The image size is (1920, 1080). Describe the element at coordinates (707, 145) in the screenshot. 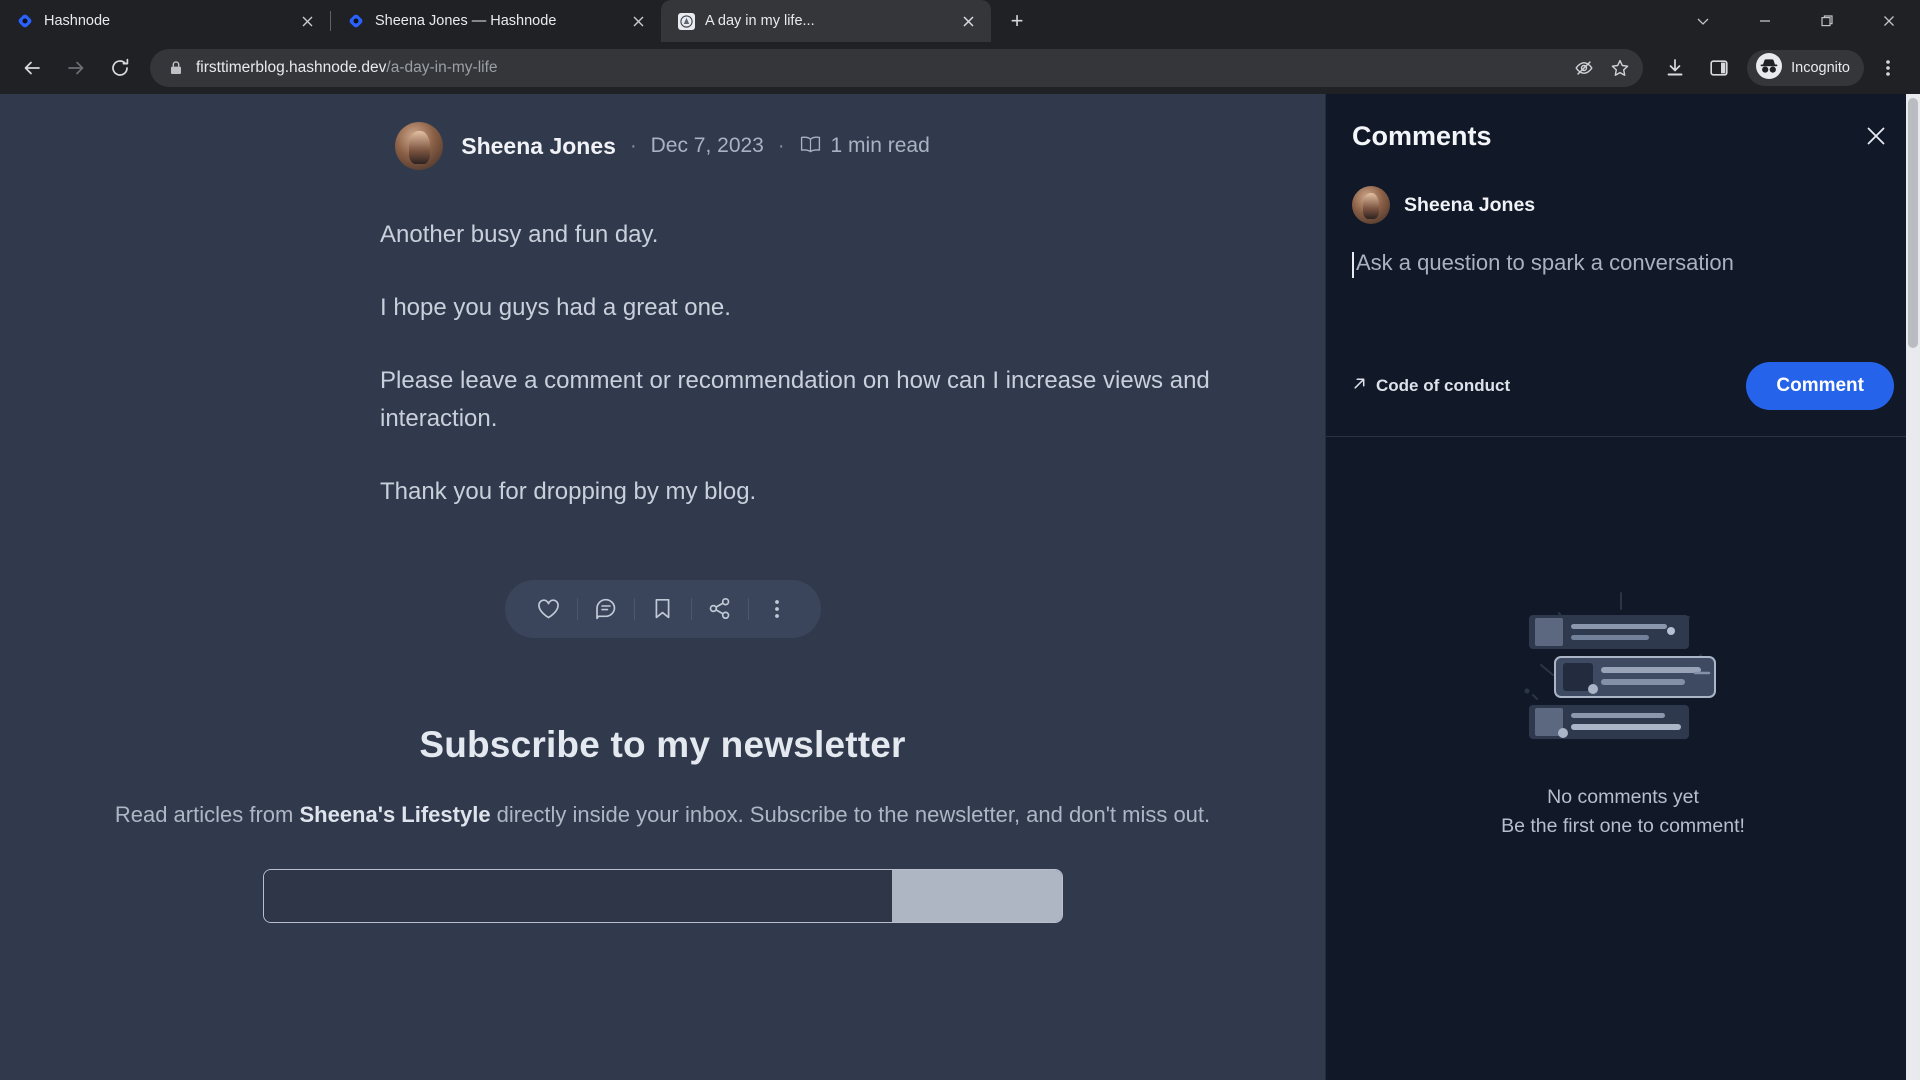

I see `publish-date: Dec 7, 2023` at that location.